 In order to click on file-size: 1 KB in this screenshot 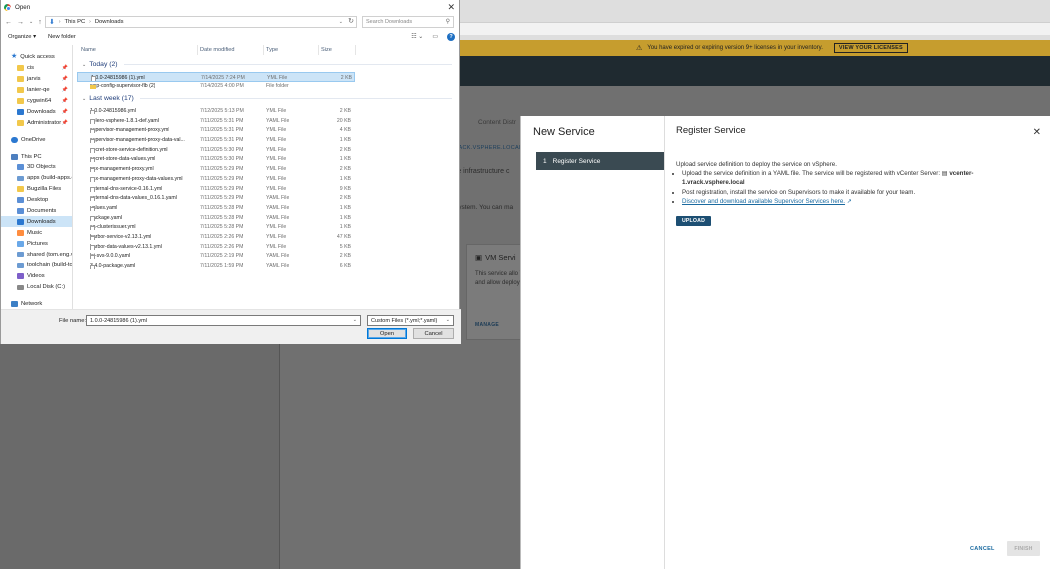, I will do `click(345, 217)`.